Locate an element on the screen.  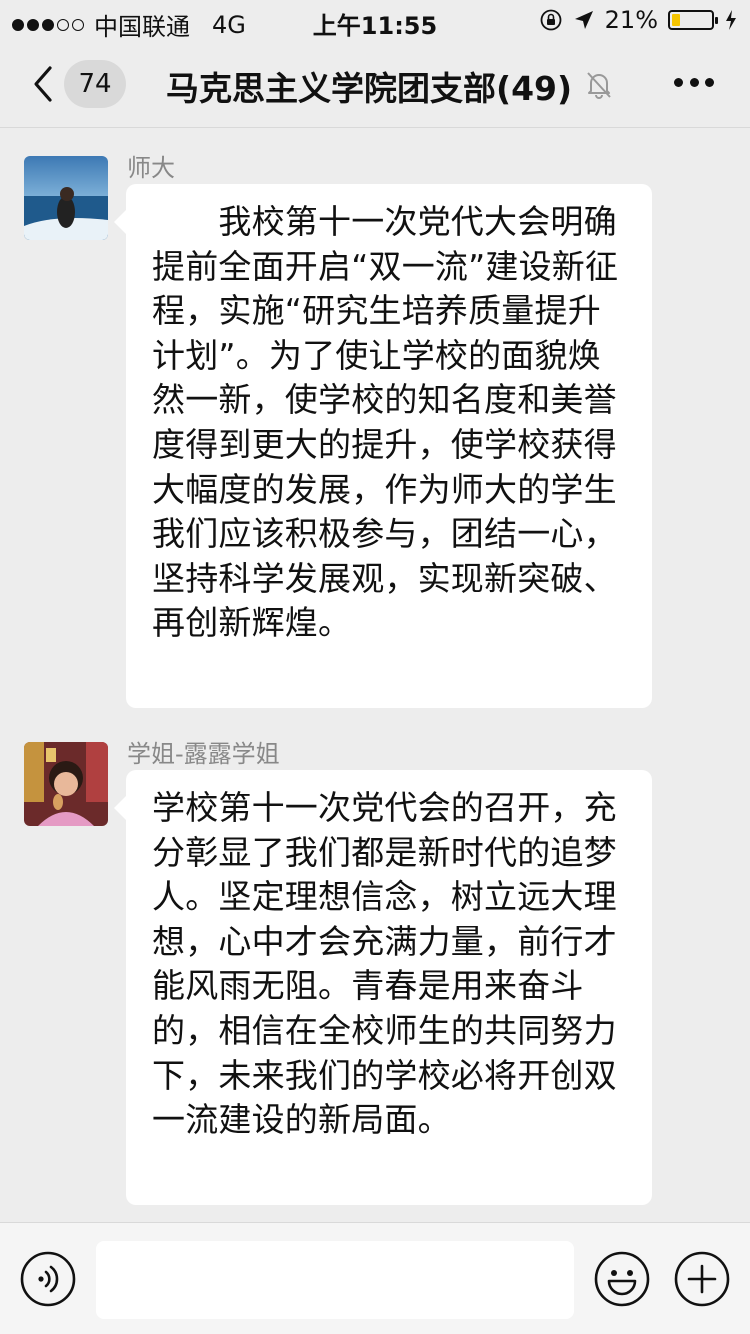
more-icon is located at coordinates (694, 84).